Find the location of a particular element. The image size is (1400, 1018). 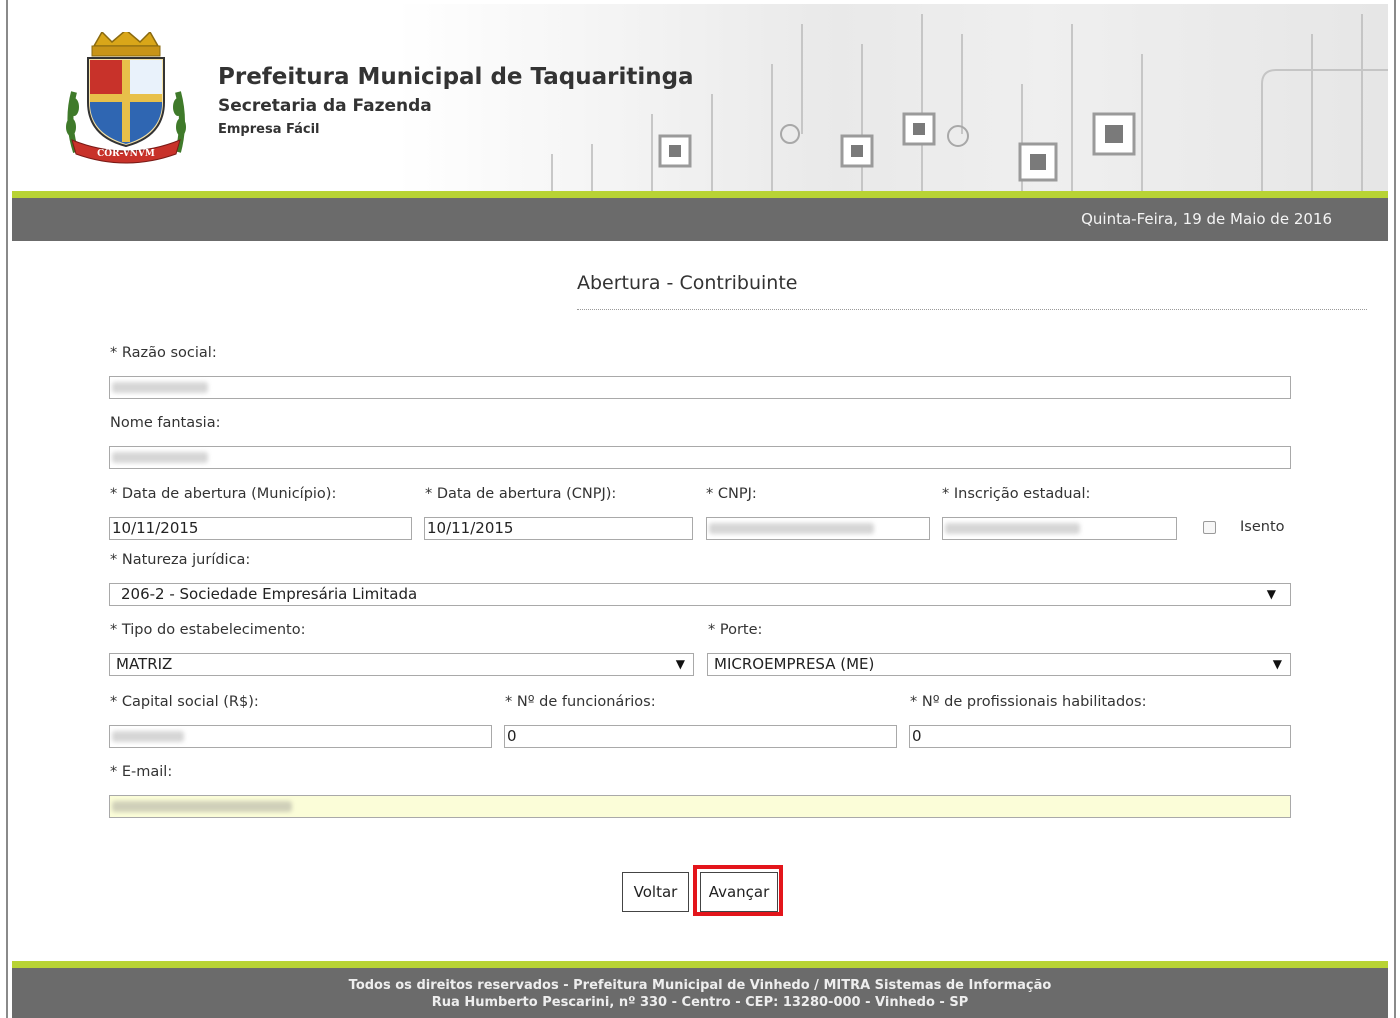

razao-social-input is located at coordinates (700, 387).